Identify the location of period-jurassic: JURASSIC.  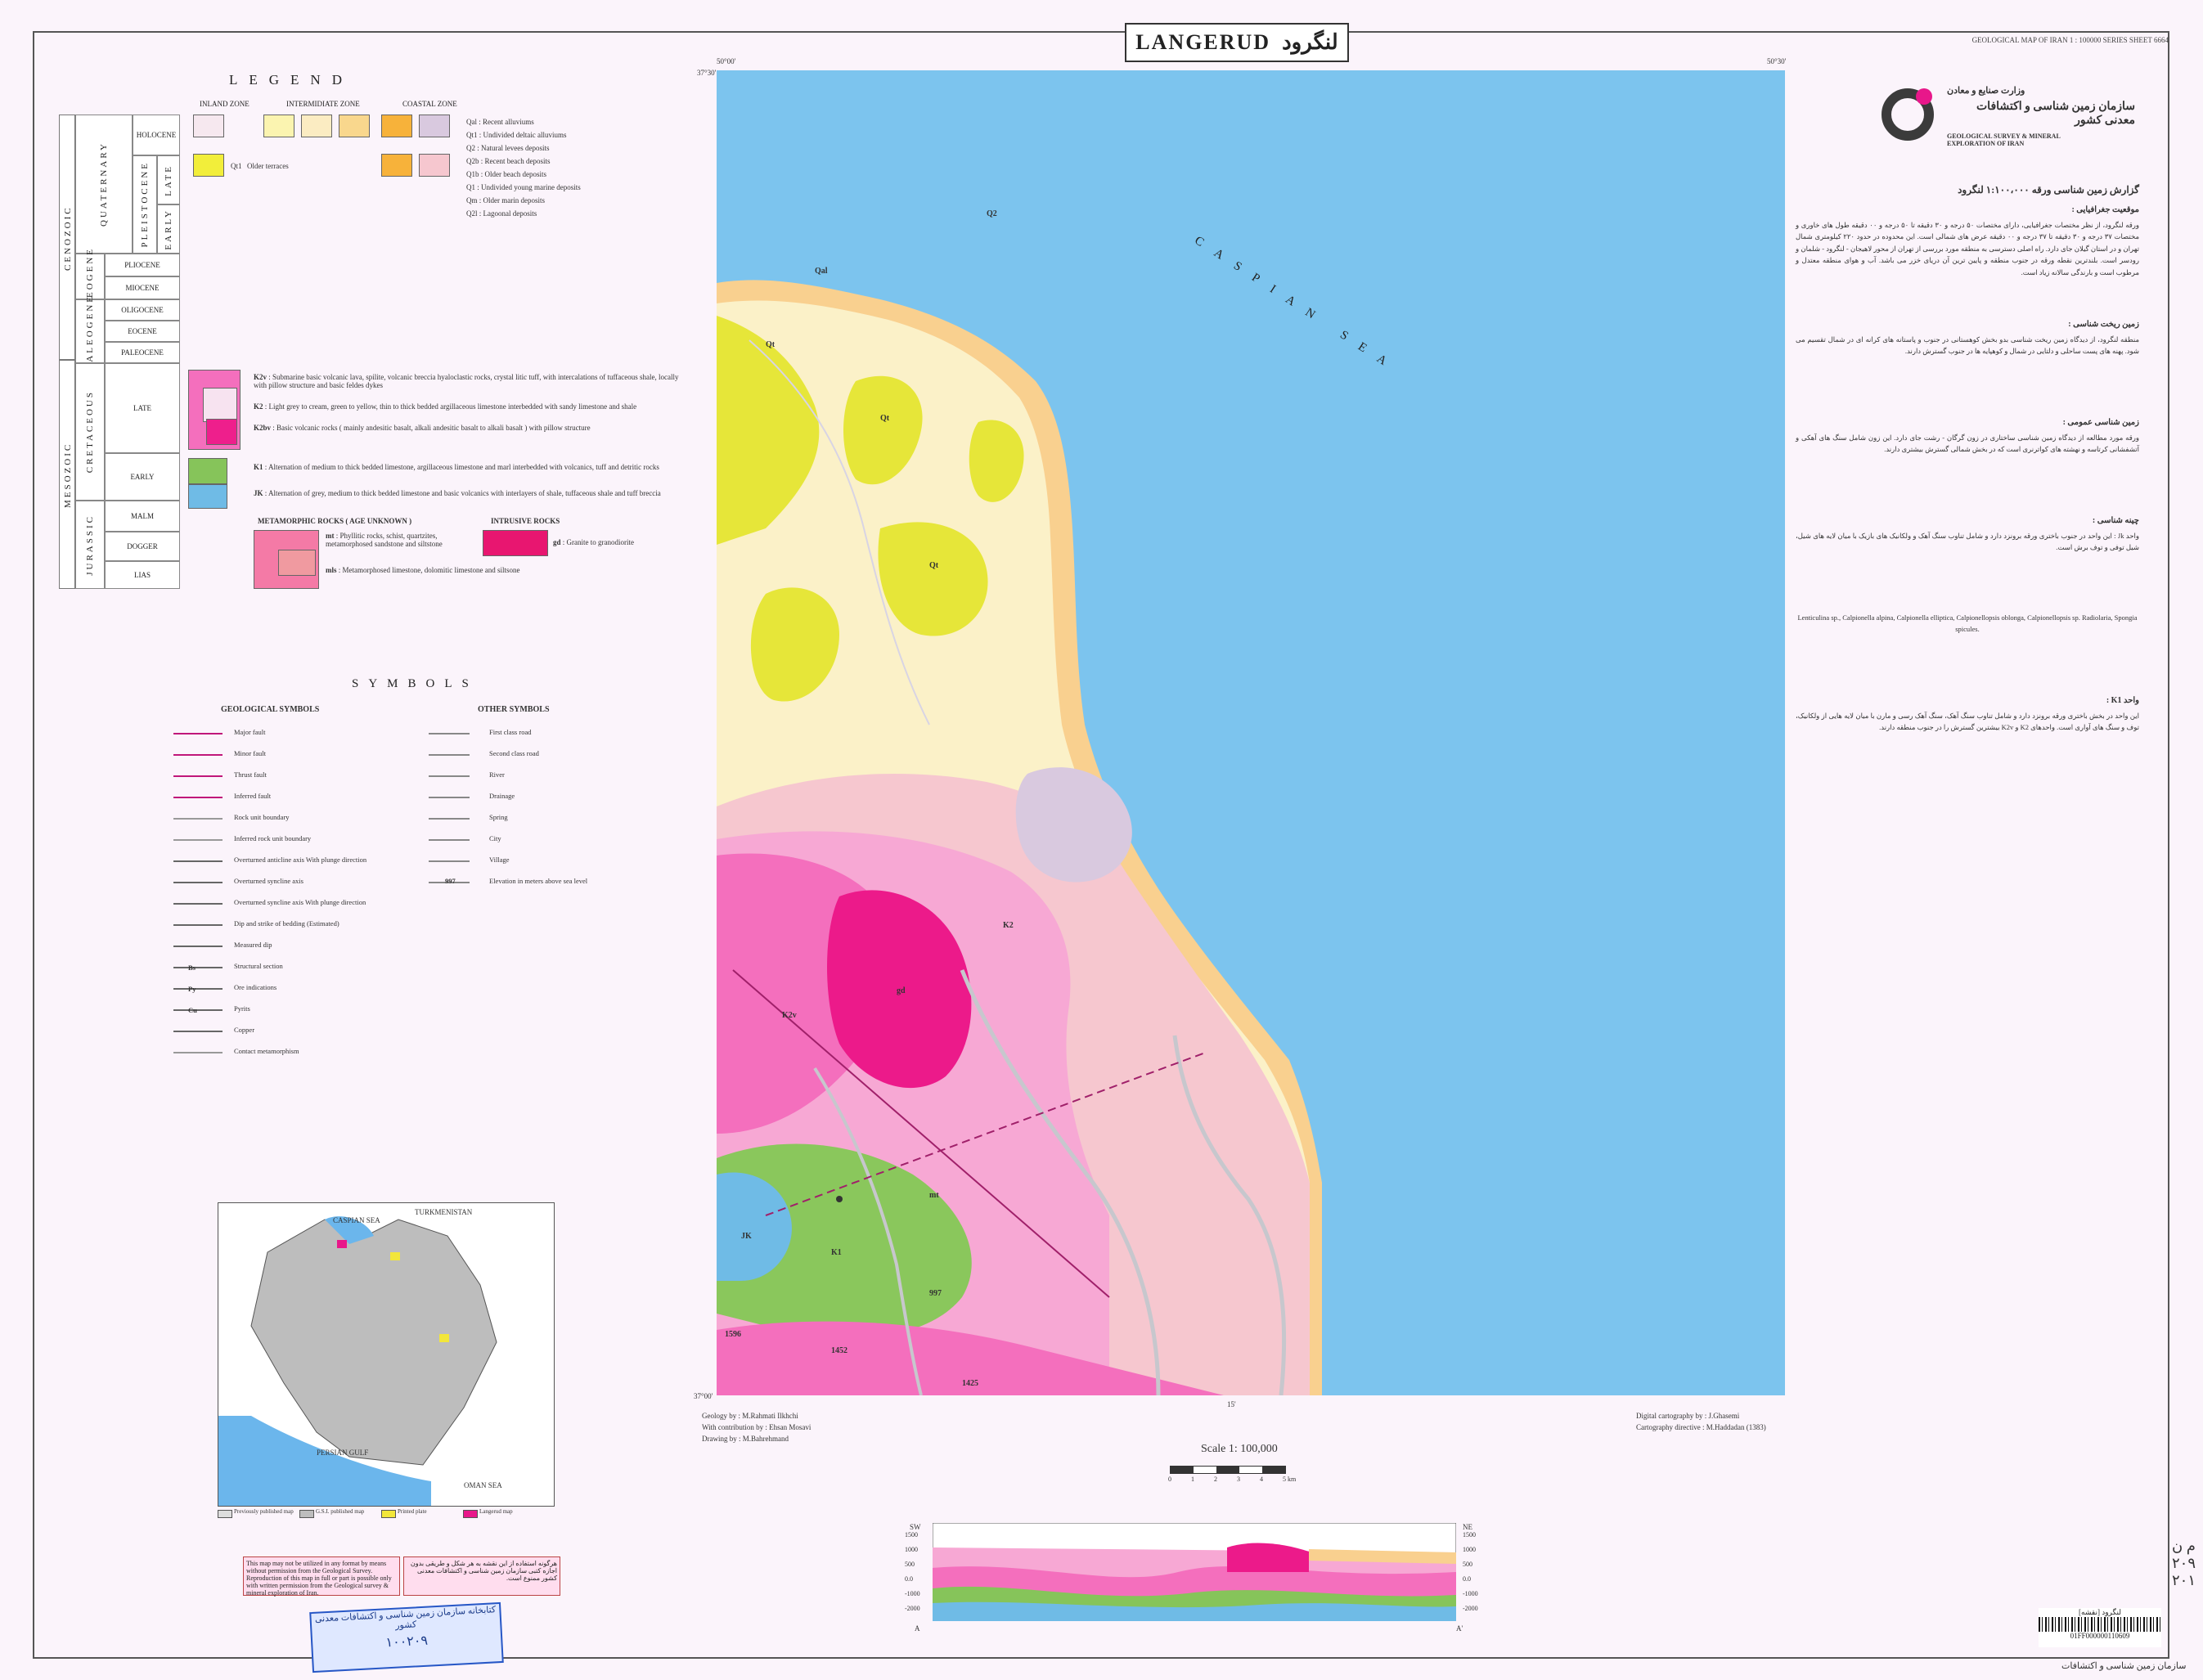
(90, 545).